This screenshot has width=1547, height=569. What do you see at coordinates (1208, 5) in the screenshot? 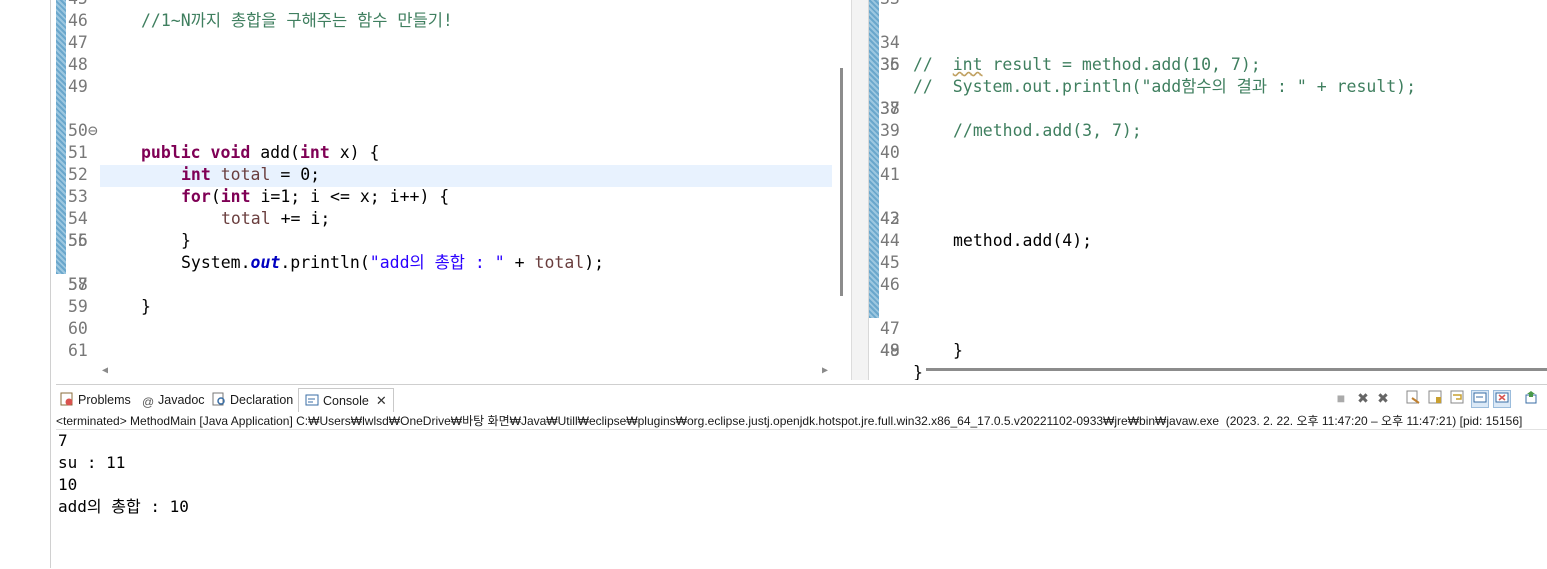
I see `code-line: 33` at bounding box center [1208, 5].